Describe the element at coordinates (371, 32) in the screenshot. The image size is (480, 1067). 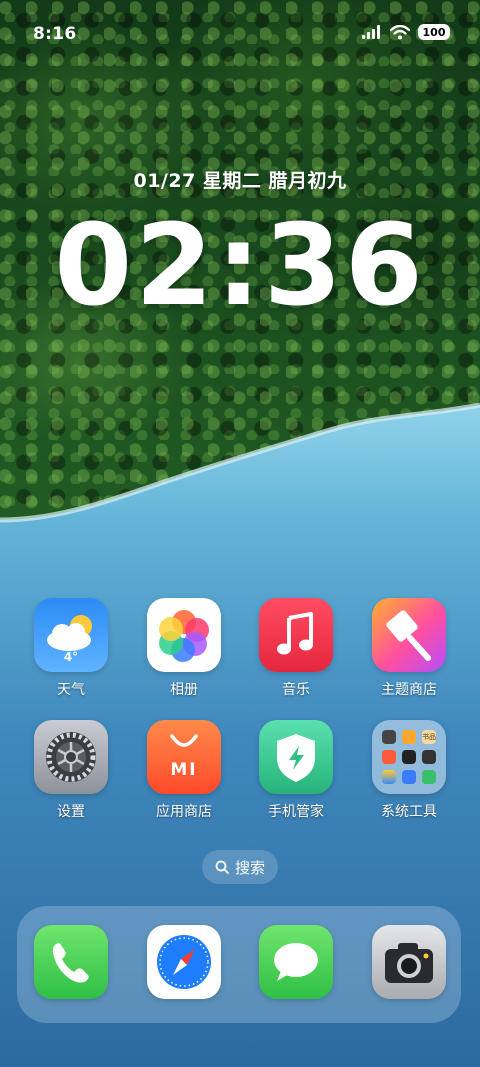
I see `signal-icon` at that location.